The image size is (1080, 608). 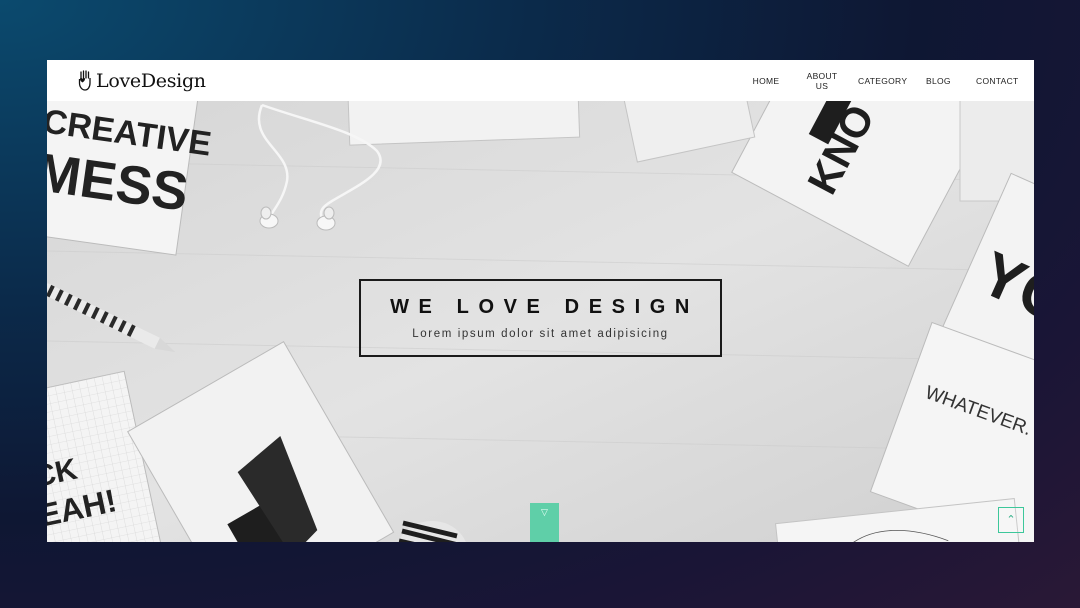 I want to click on hero-subtitle: Lorem ipsum dolor sit amet adipisicing, so click(x=540, y=334).